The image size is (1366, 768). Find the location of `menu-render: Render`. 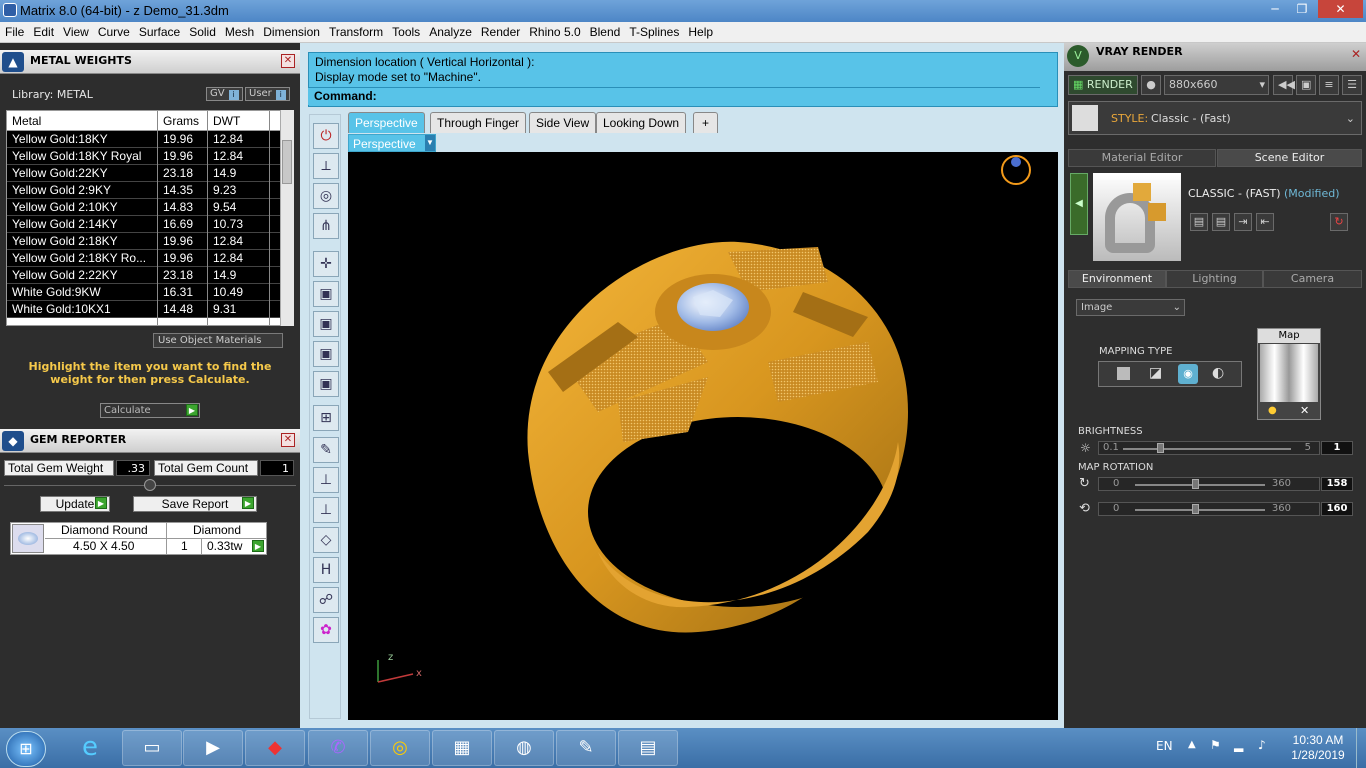

menu-render: Render is located at coordinates (500, 30).